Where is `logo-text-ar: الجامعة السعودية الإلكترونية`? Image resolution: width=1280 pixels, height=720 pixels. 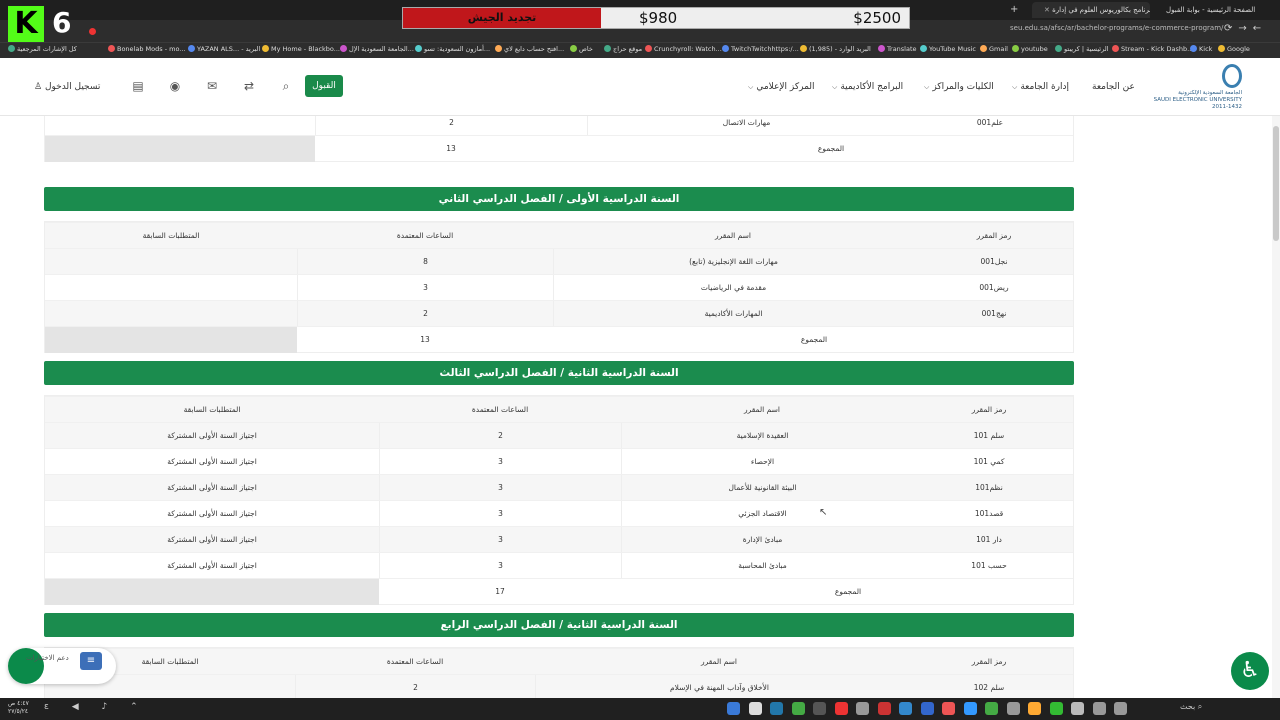
logo-text-ar: الجامعة السعودية الإلكترونية is located at coordinates (1210, 93).